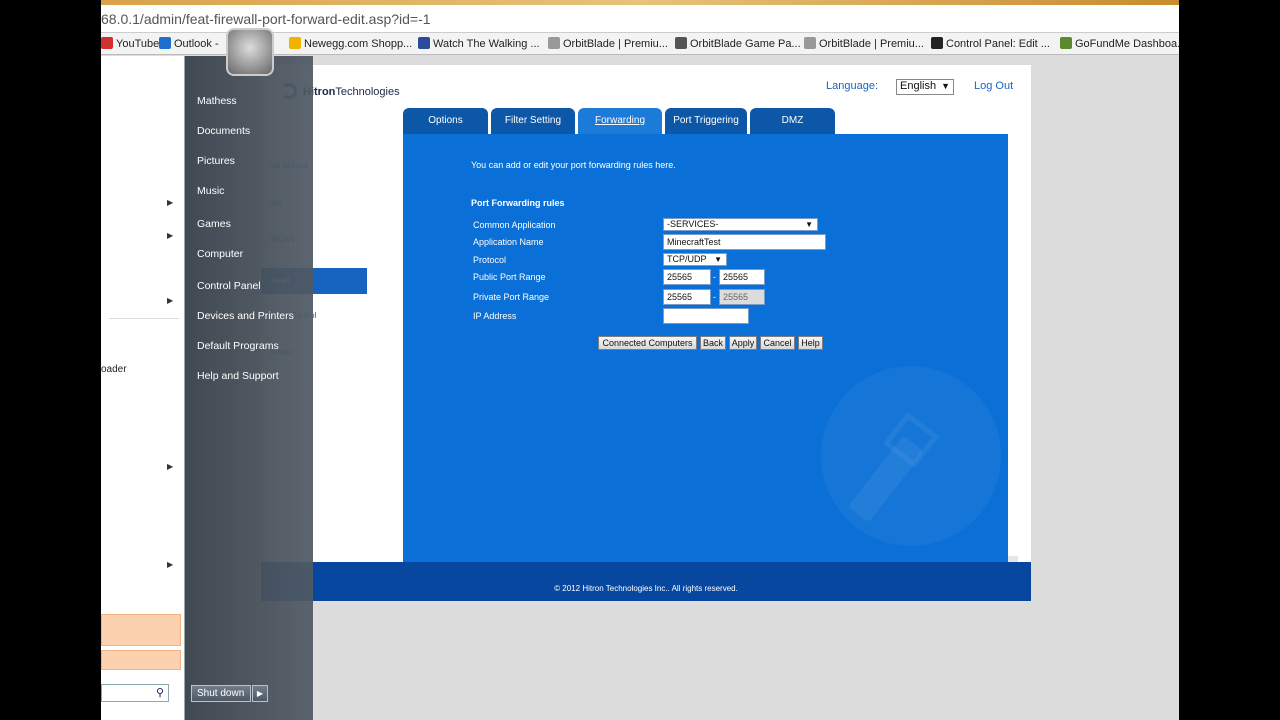  Describe the element at coordinates (217, 101) in the screenshot. I see `start-link-user: Mathess` at that location.